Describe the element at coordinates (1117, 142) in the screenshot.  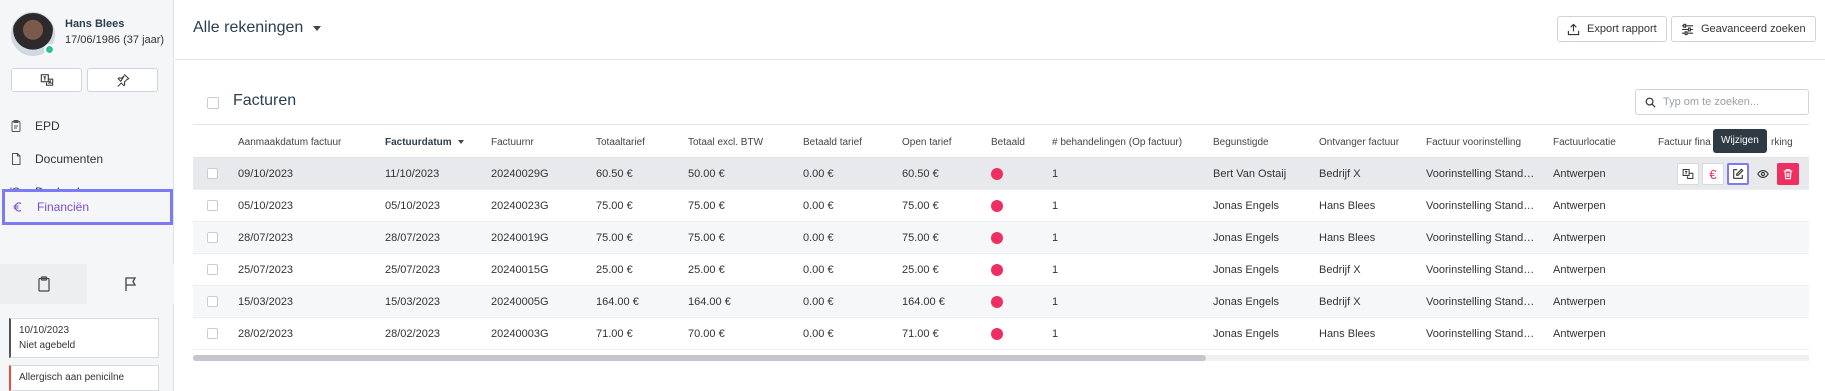
I see `col-header: # behandelingen (Op factuur)` at that location.